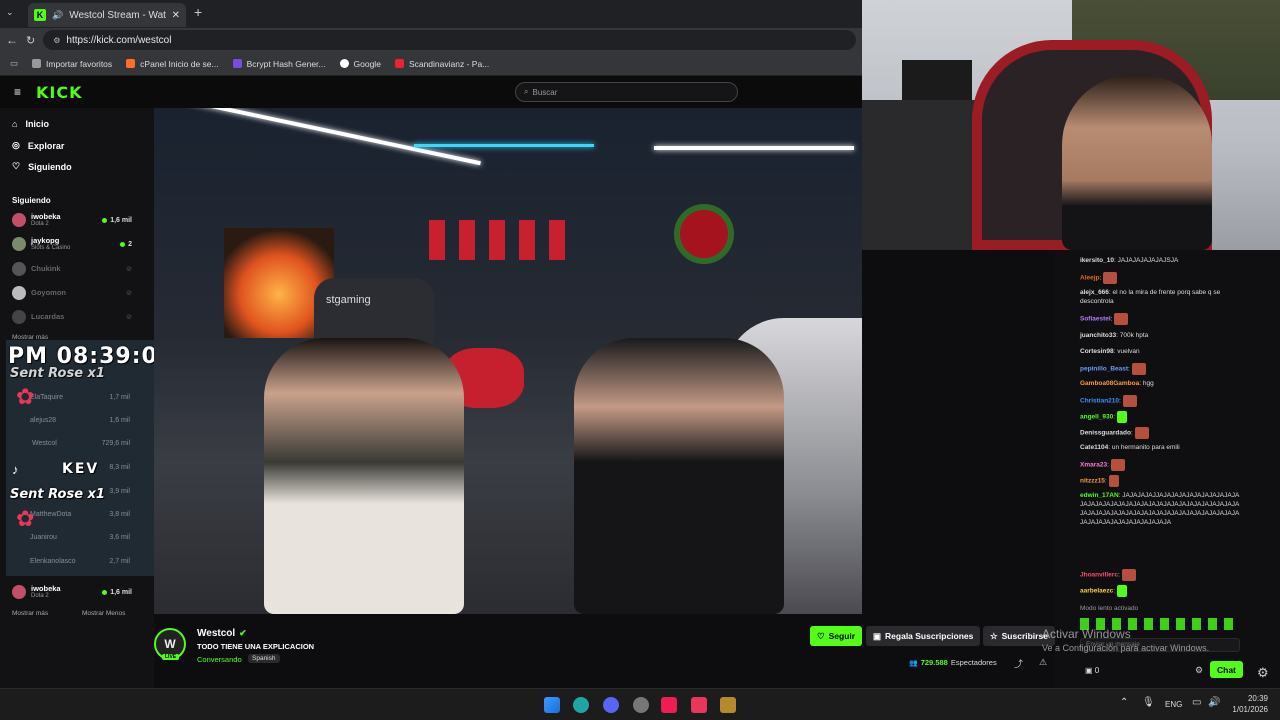  What do you see at coordinates (10, 12) in the screenshot?
I see `tab-list-dropdown: ⌄` at bounding box center [10, 12].